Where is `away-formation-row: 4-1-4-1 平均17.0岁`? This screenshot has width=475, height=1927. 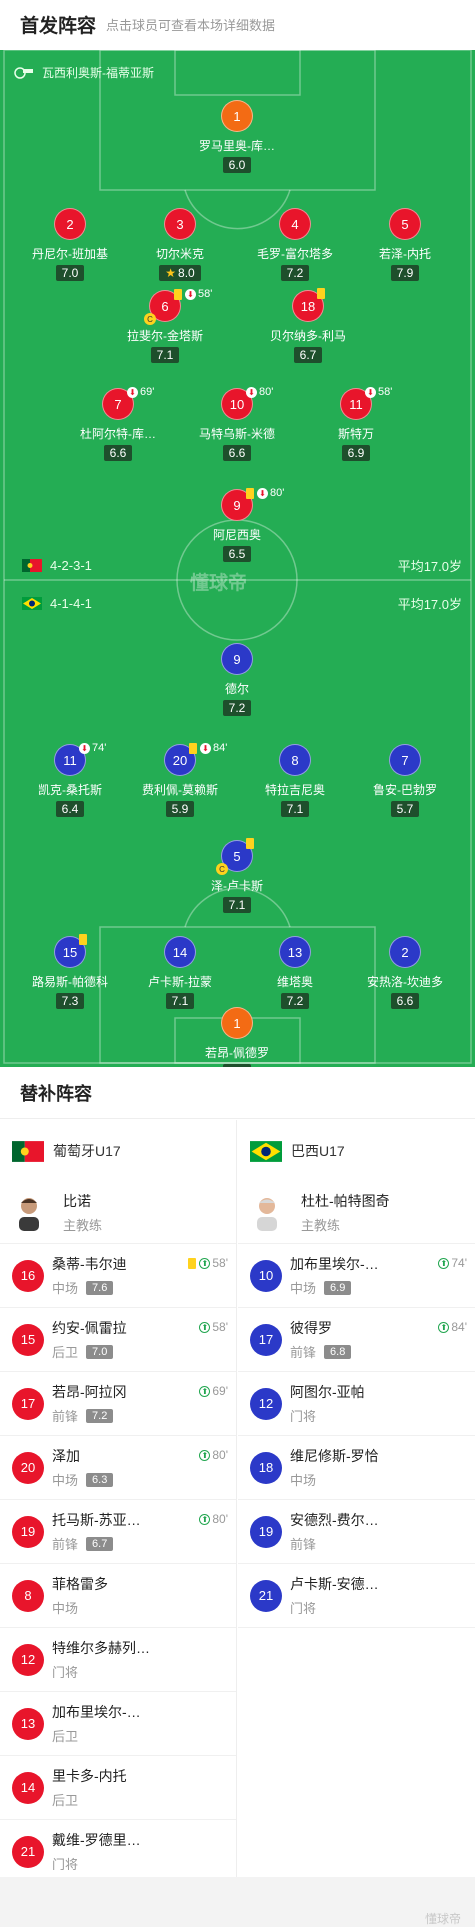 away-formation-row: 4-1-4-1 平均17.0岁 is located at coordinates (242, 603).